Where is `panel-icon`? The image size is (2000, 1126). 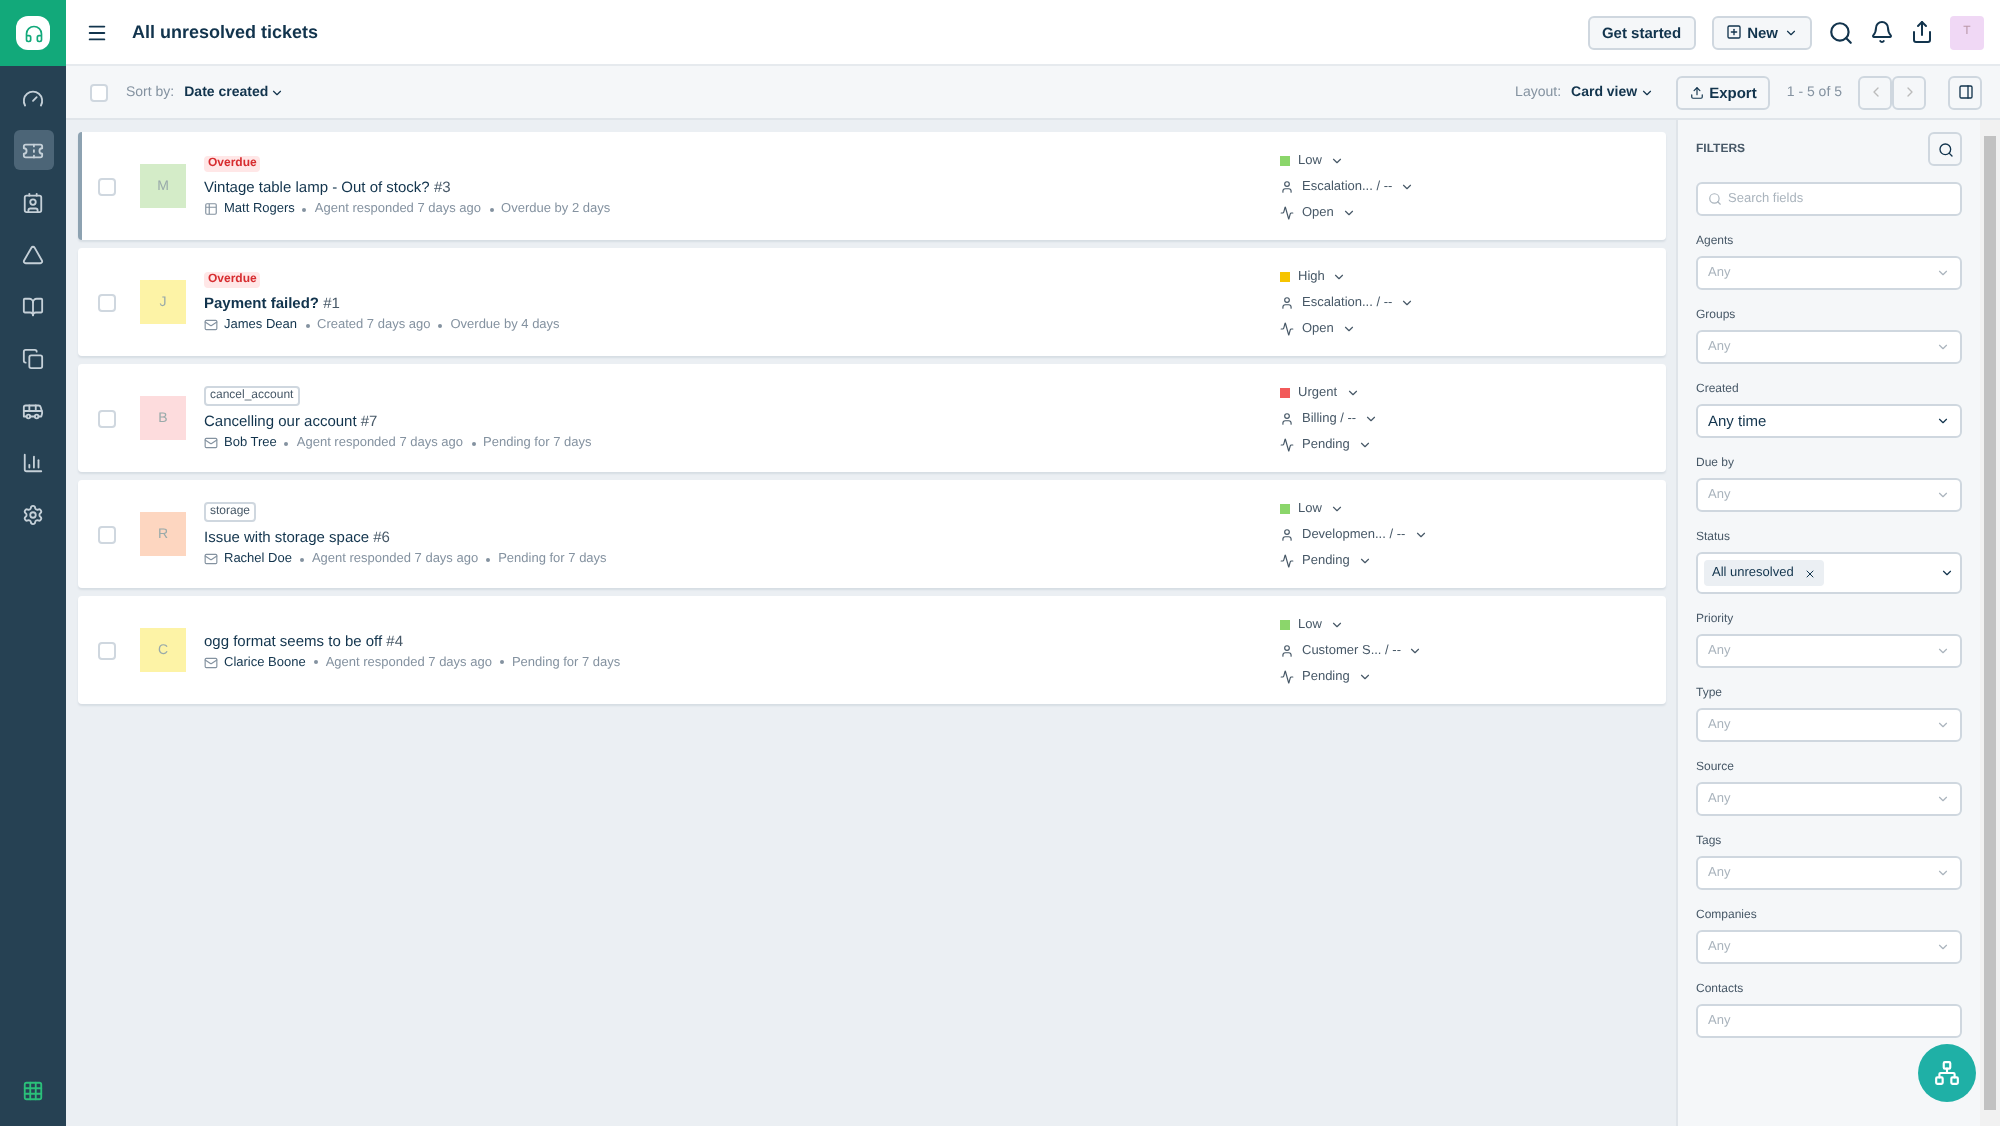
panel-icon is located at coordinates (1965, 92).